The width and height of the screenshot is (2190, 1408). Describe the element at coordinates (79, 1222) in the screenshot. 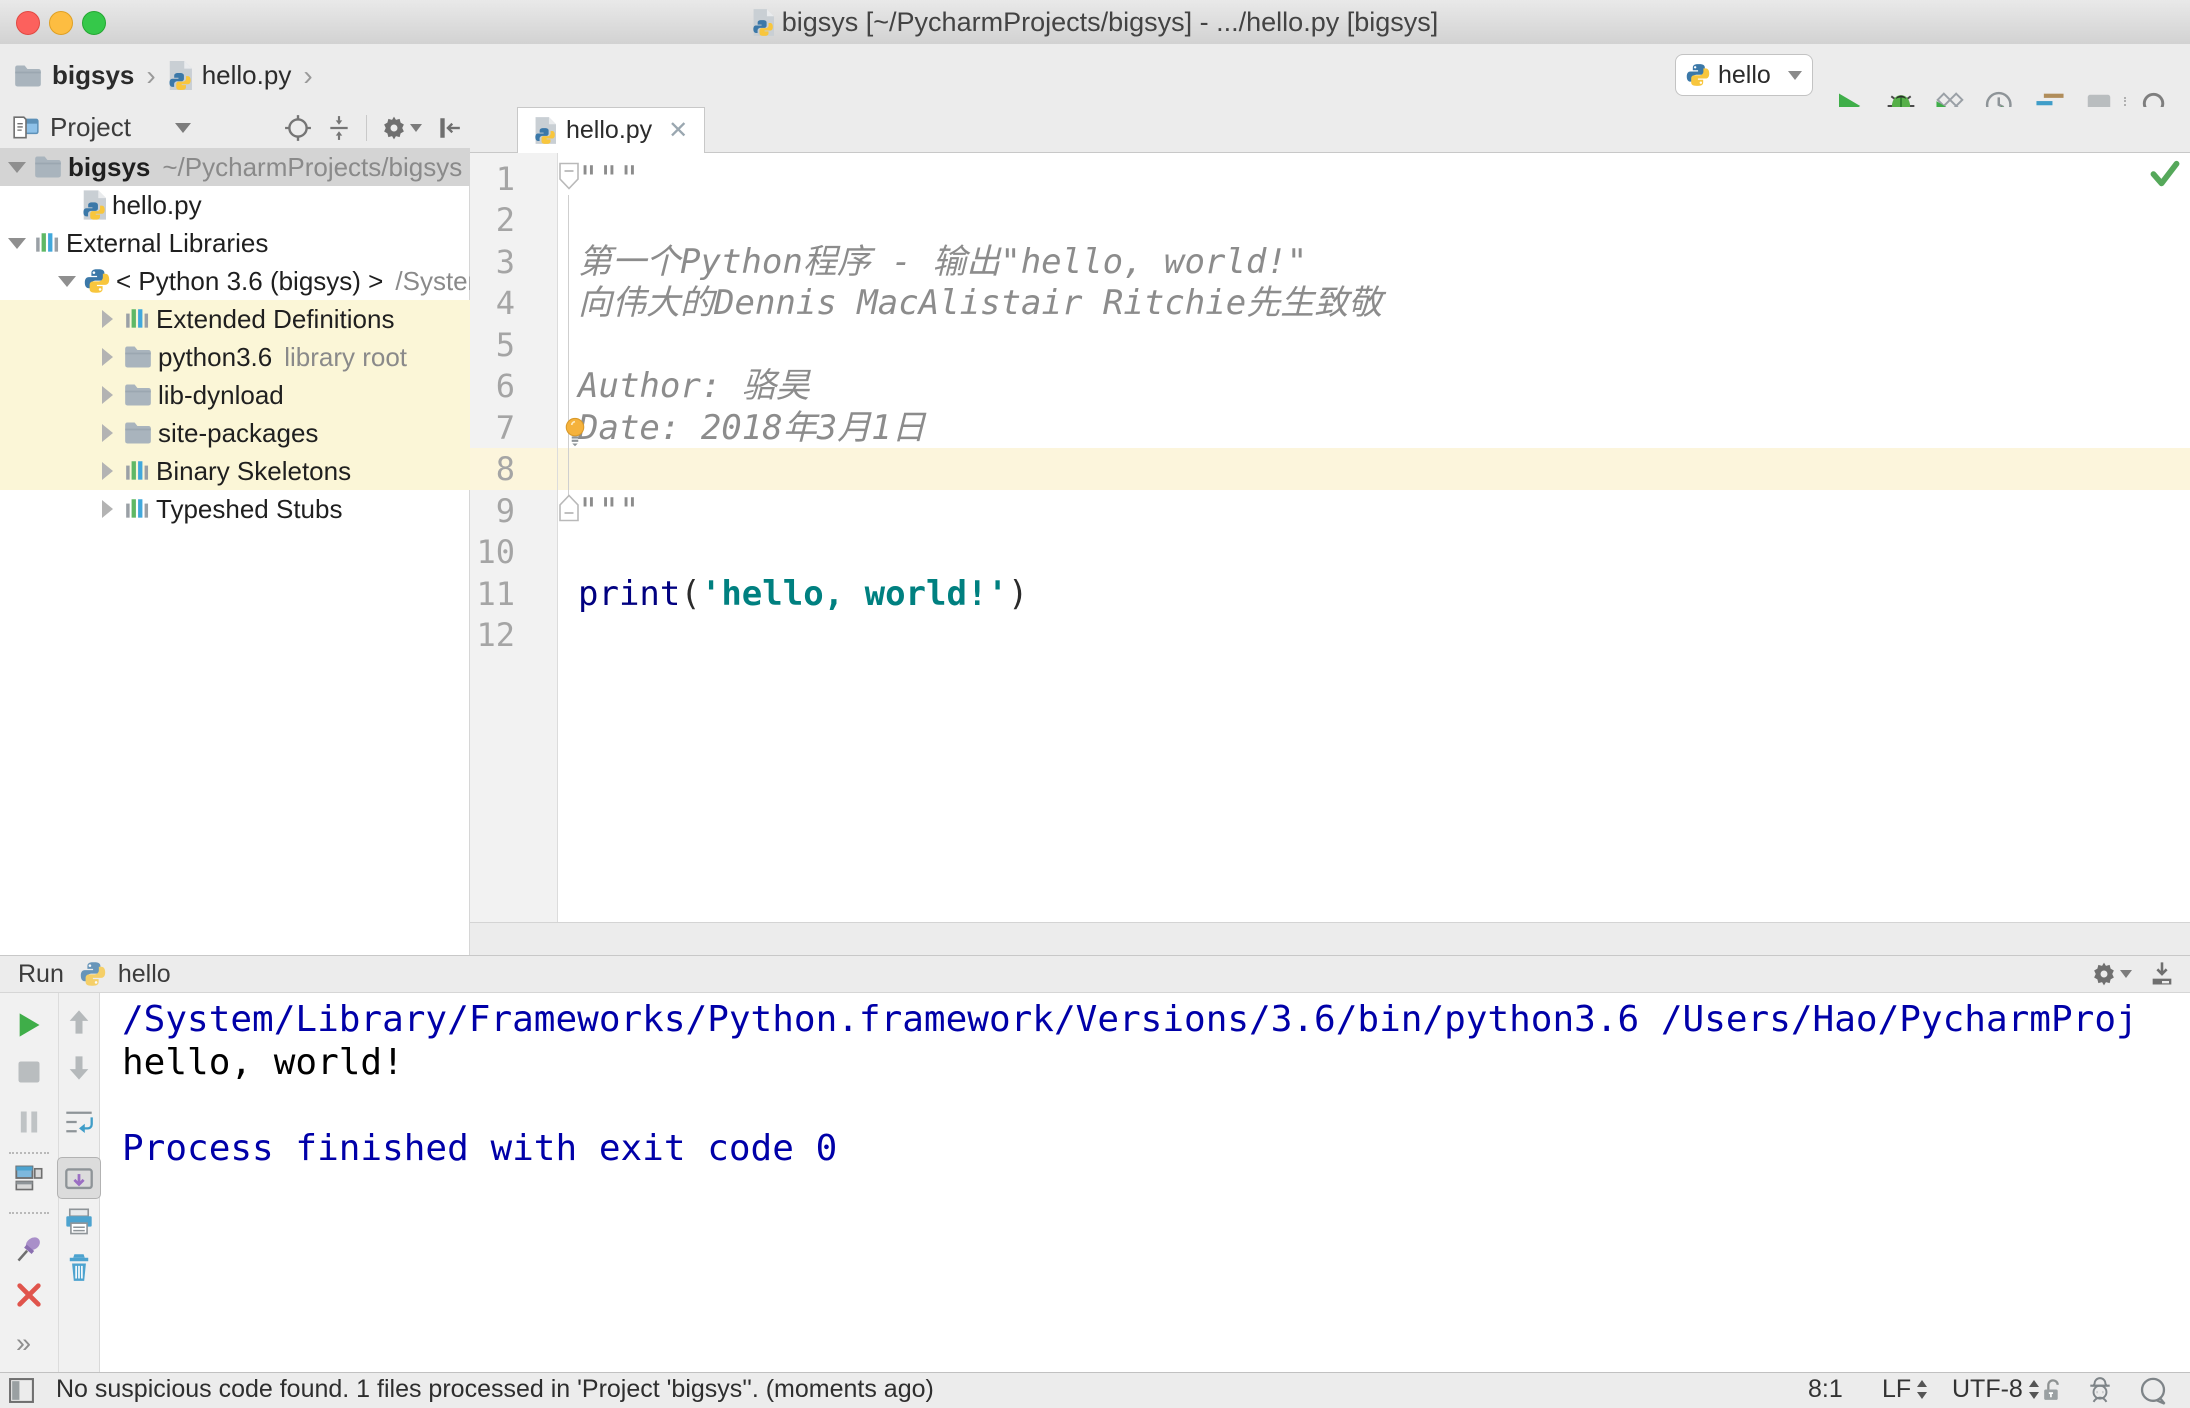

I see `print-button` at that location.